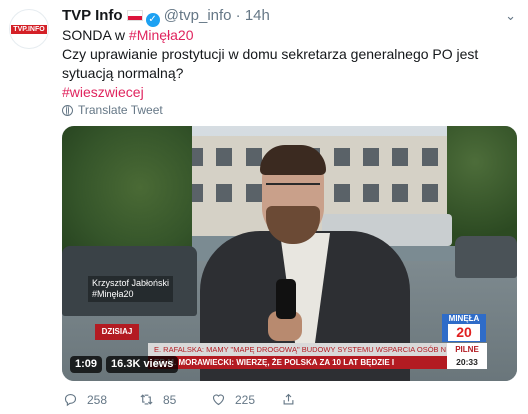 This screenshot has width=528, height=414. Describe the element at coordinates (218, 400) in the screenshot. I see `heart-icon` at that location.